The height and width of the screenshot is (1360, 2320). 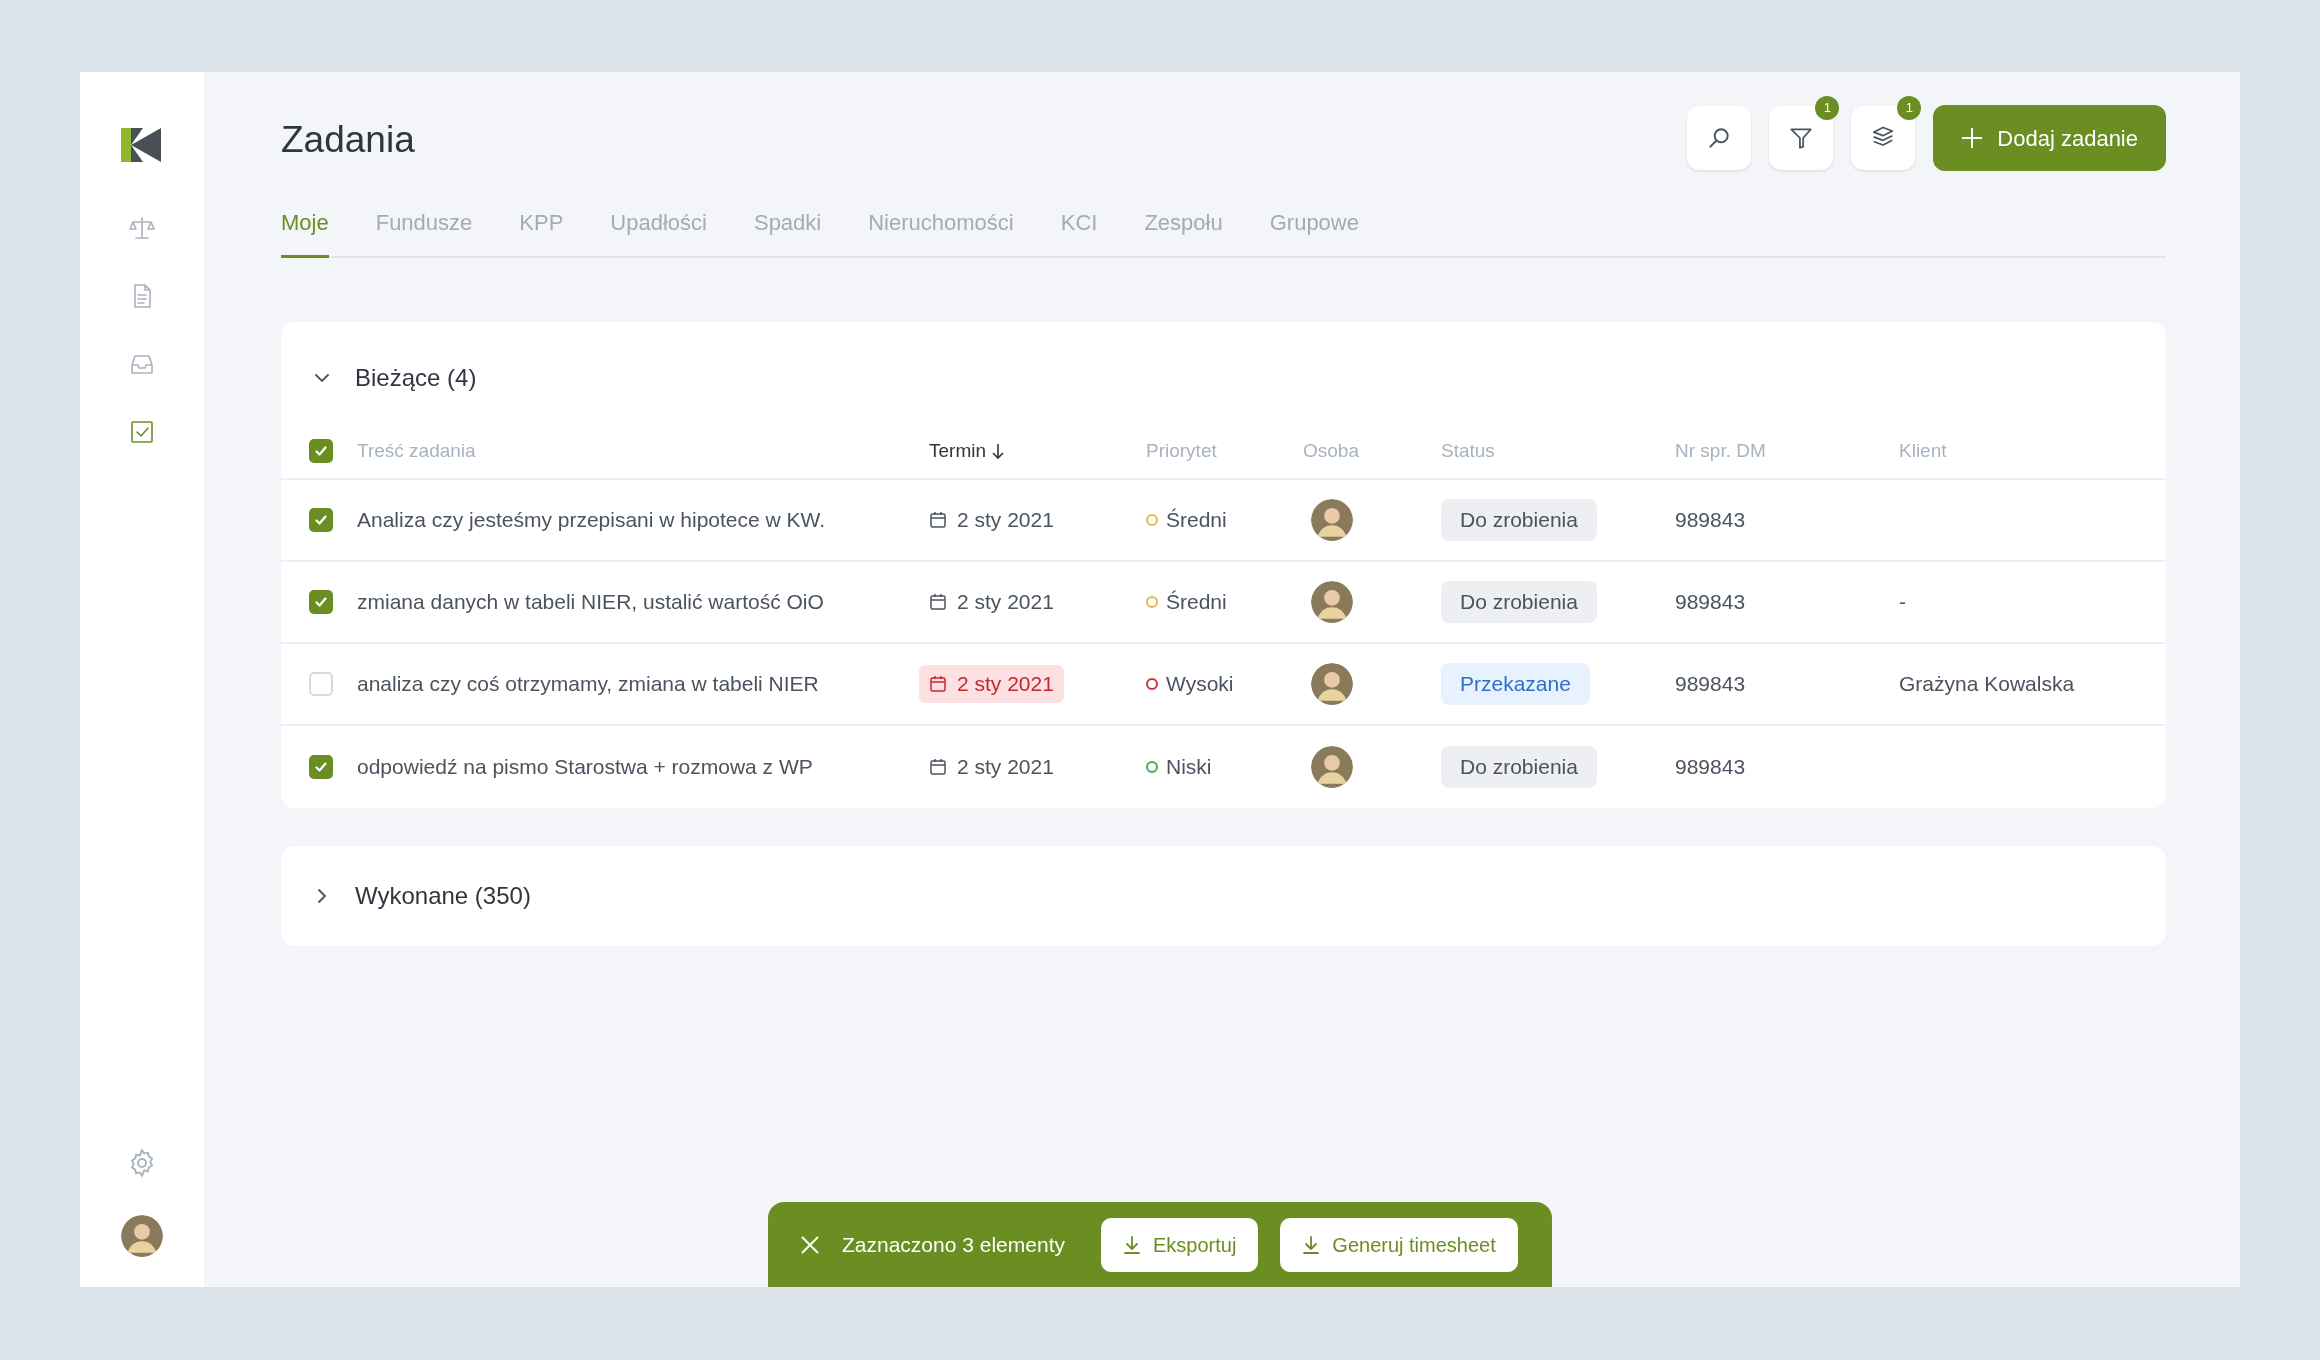 I want to click on logo-icon, so click(x=142, y=145).